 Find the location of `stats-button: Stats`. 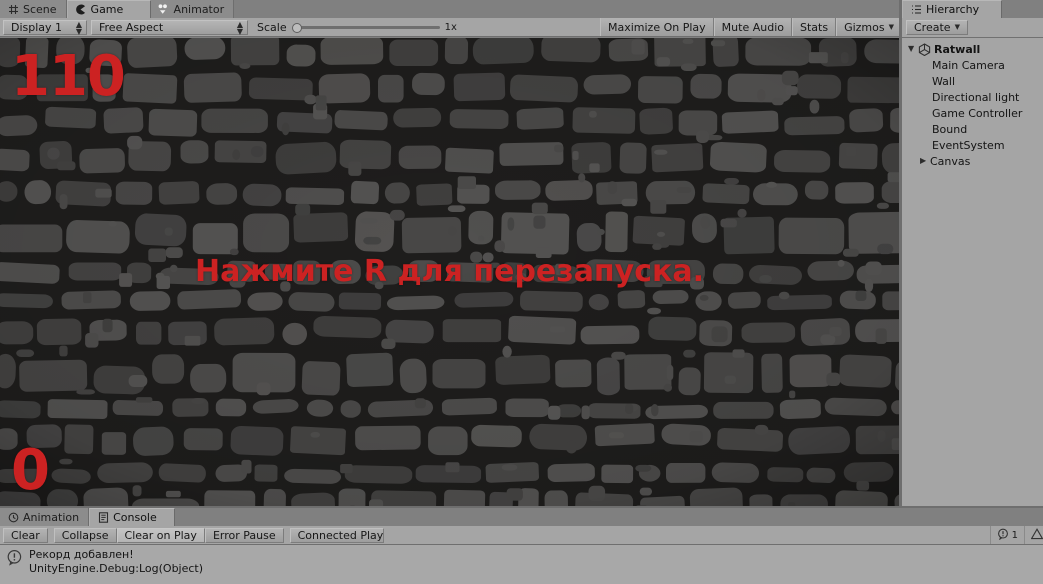

stats-button: Stats is located at coordinates (814, 27).